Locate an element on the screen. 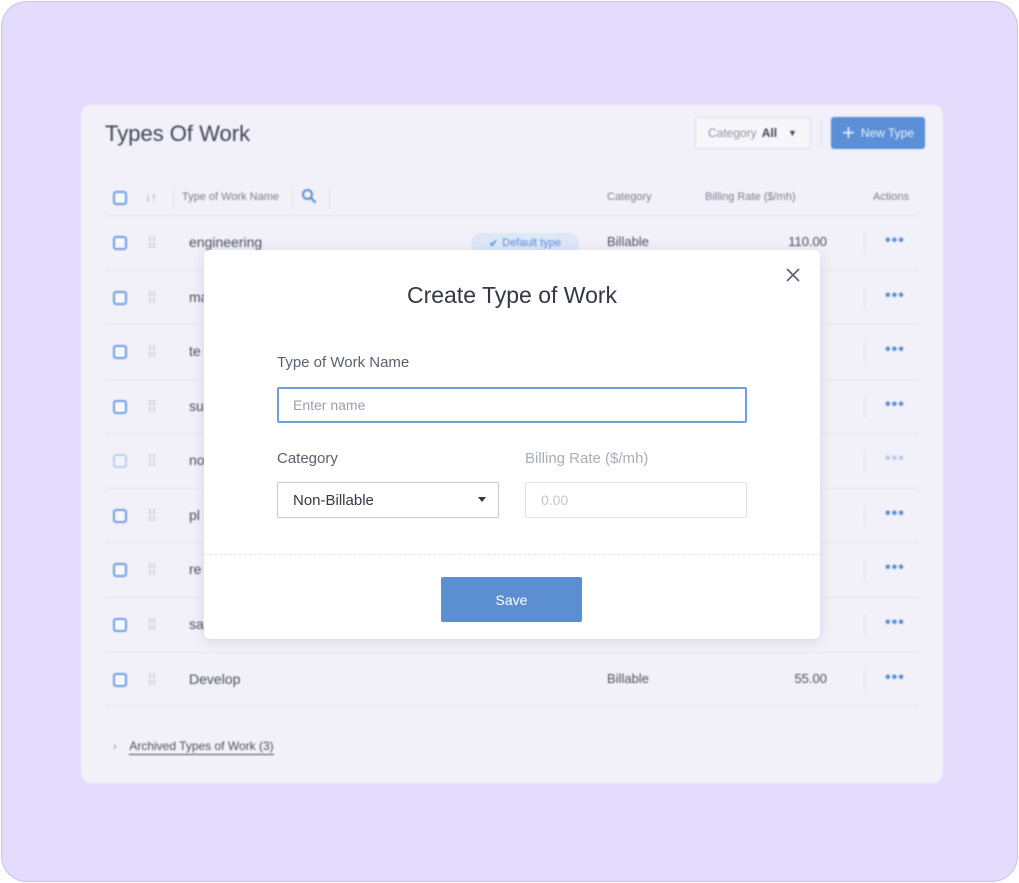 This screenshot has width=1019, height=883. category-filter-label: Category is located at coordinates (732, 133).